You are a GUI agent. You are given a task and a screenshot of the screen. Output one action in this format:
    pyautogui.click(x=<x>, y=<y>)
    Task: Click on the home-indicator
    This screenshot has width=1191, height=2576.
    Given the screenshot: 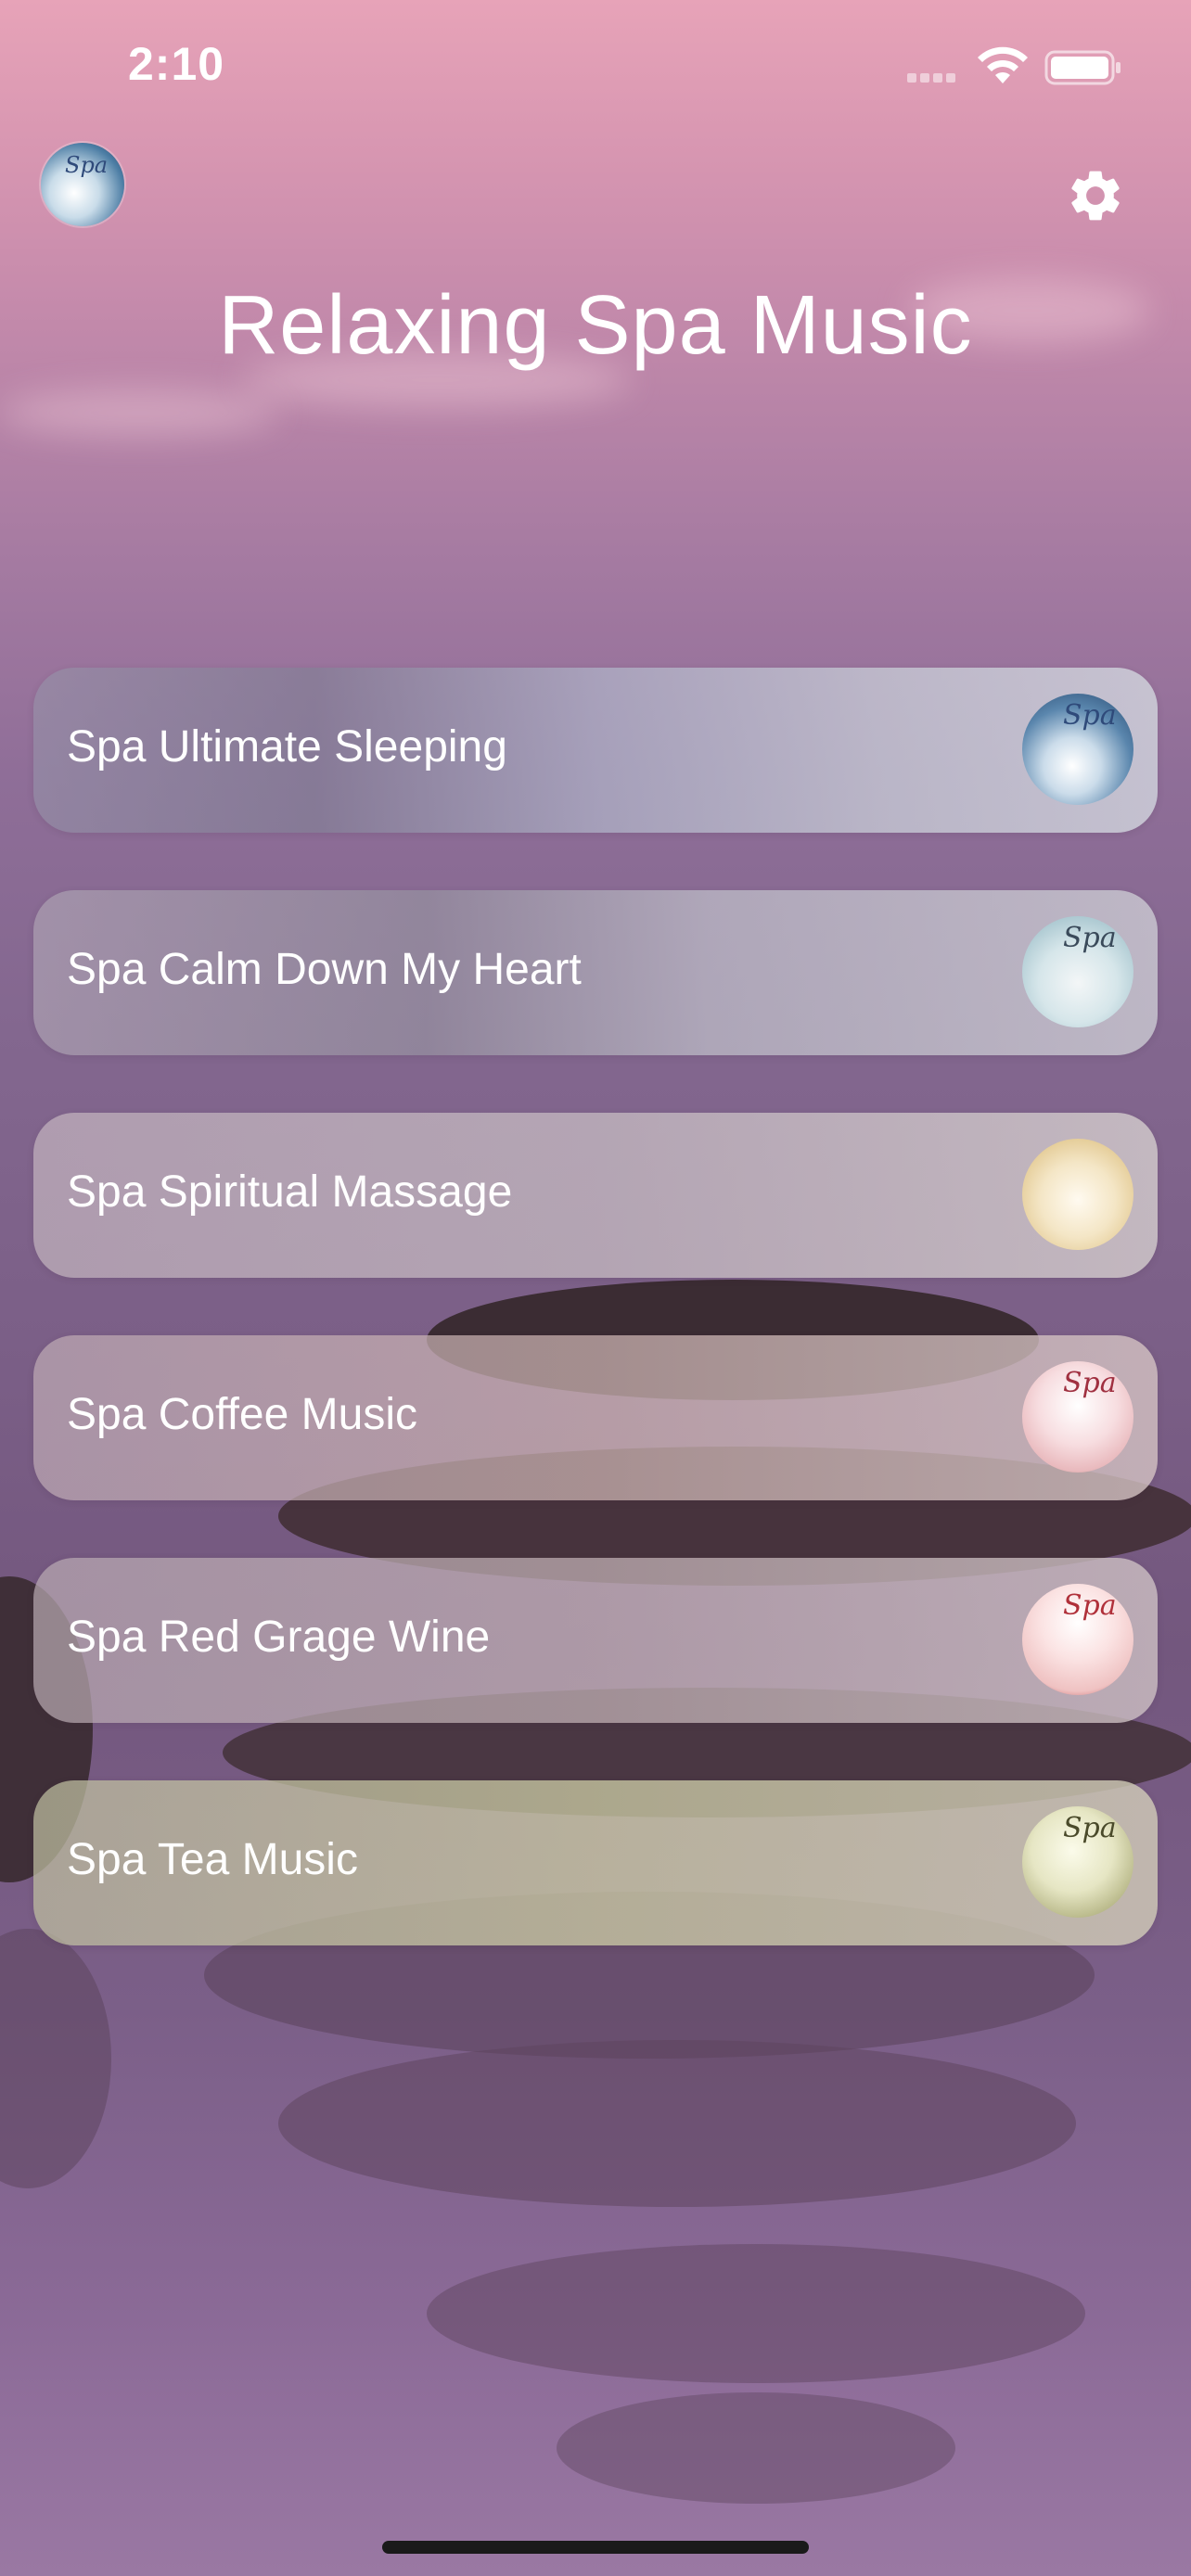 What is the action you would take?
    pyautogui.click(x=595, y=2547)
    